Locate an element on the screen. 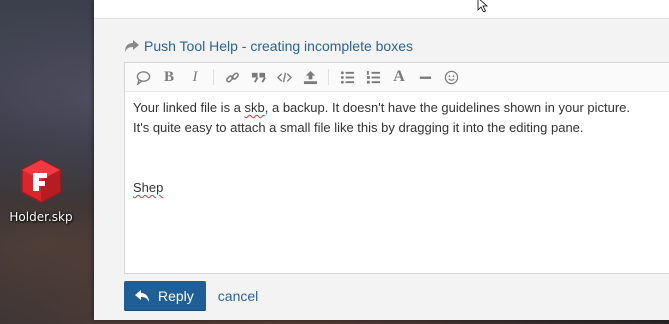 The image size is (669, 324). comment-button is located at coordinates (143, 77).